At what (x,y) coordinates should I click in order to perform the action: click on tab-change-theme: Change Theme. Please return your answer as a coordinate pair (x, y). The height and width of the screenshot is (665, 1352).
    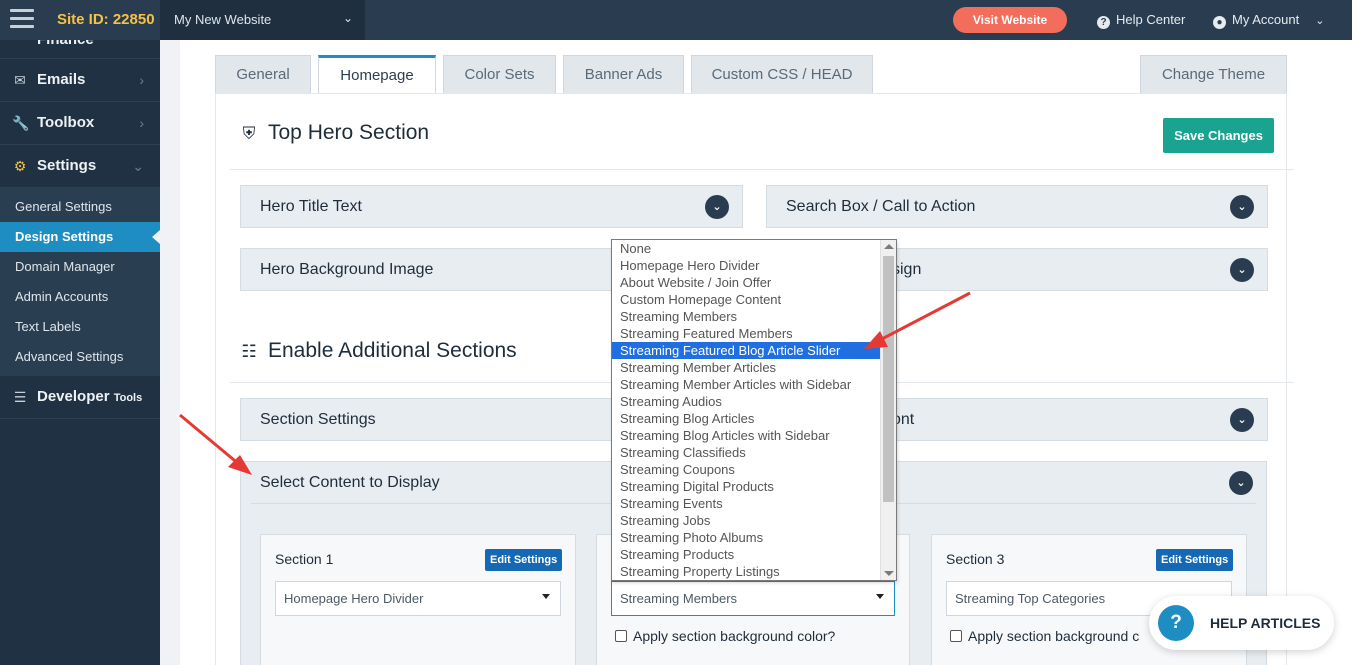
    Looking at the image, I should click on (1213, 74).